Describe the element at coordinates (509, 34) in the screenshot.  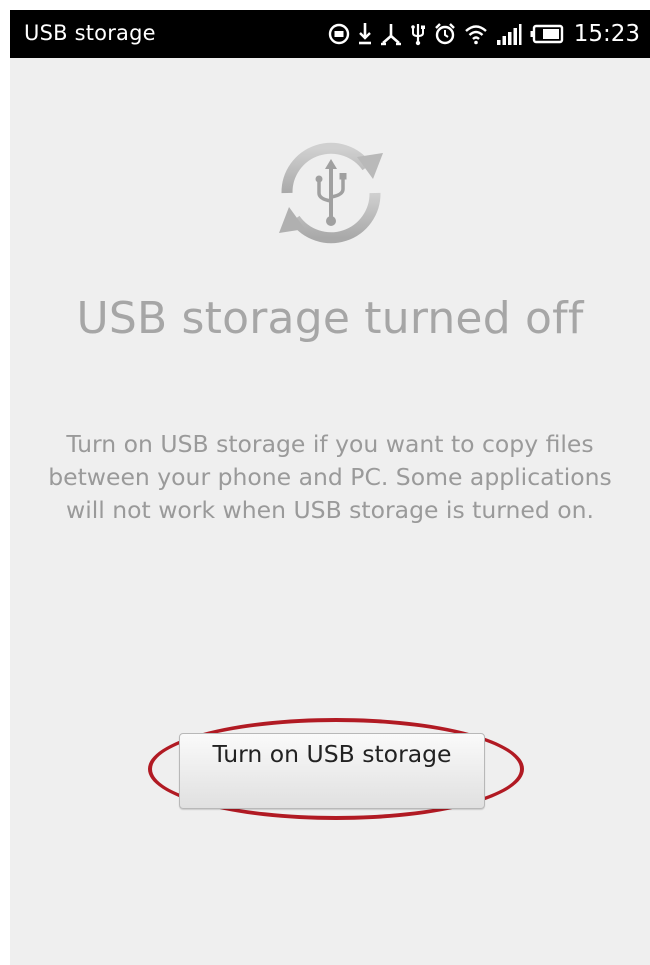
I see `signal-icon` at that location.